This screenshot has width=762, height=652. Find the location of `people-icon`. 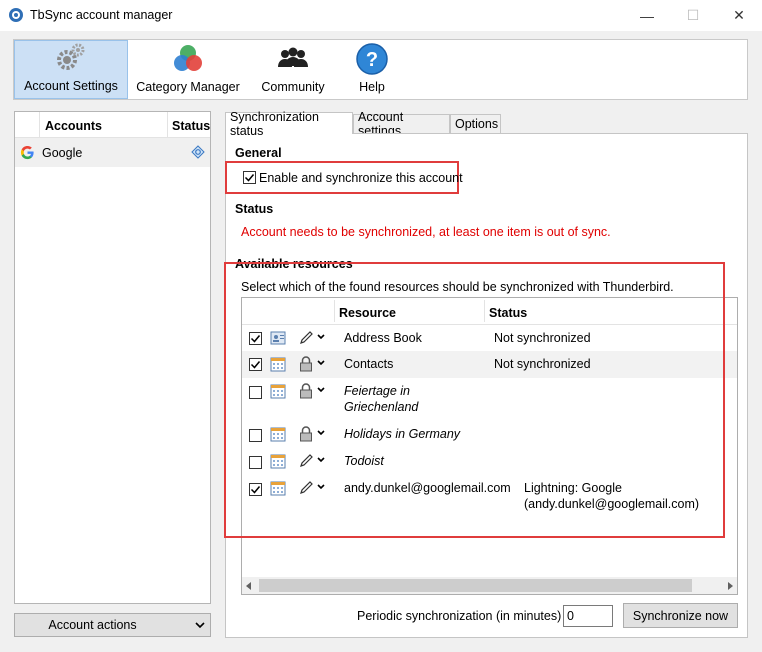

people-icon is located at coordinates (293, 57).